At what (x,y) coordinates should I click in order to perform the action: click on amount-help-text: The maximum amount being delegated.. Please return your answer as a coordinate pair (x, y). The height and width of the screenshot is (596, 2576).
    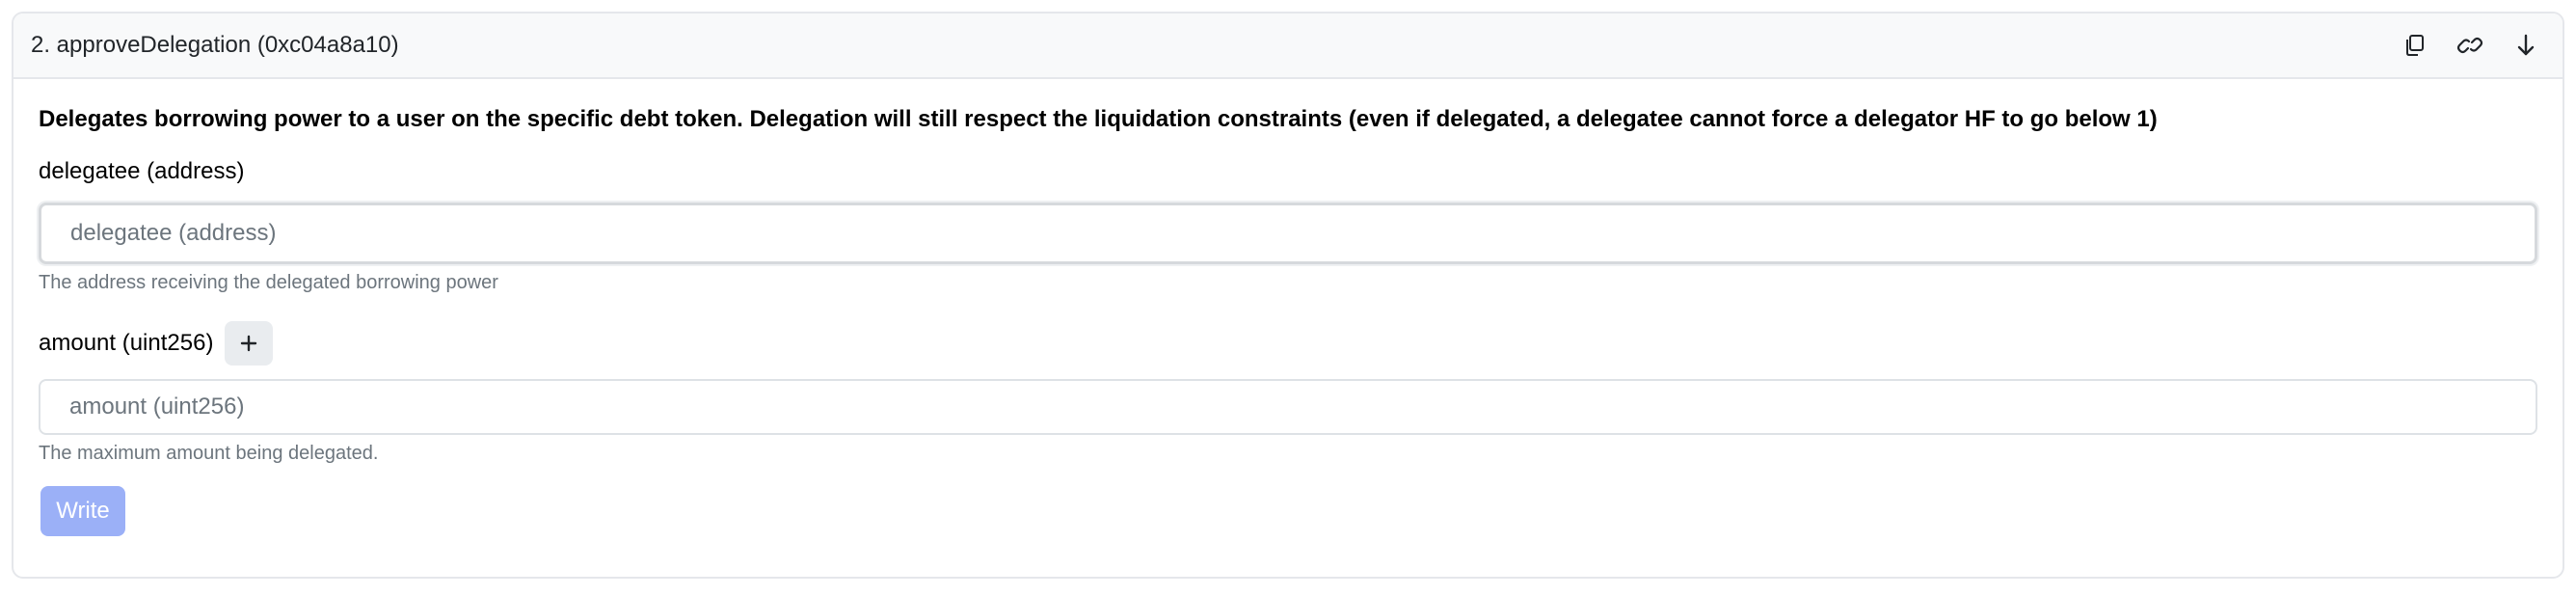
    Looking at the image, I should click on (209, 453).